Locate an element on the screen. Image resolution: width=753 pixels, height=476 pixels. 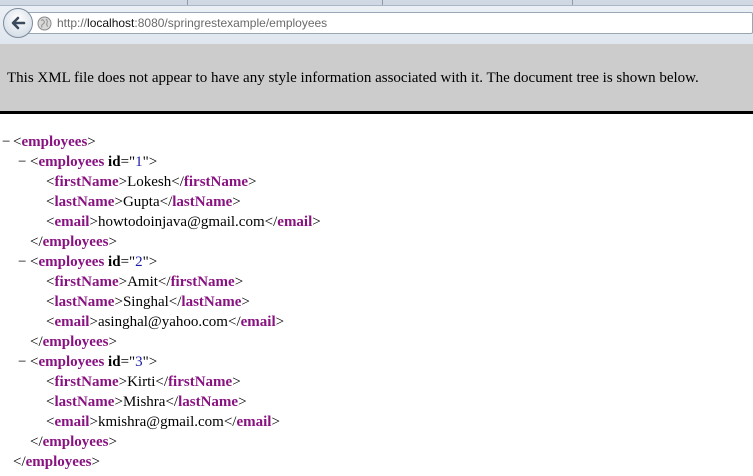
tree-line: − <employees id="1"> is located at coordinates (88, 162).